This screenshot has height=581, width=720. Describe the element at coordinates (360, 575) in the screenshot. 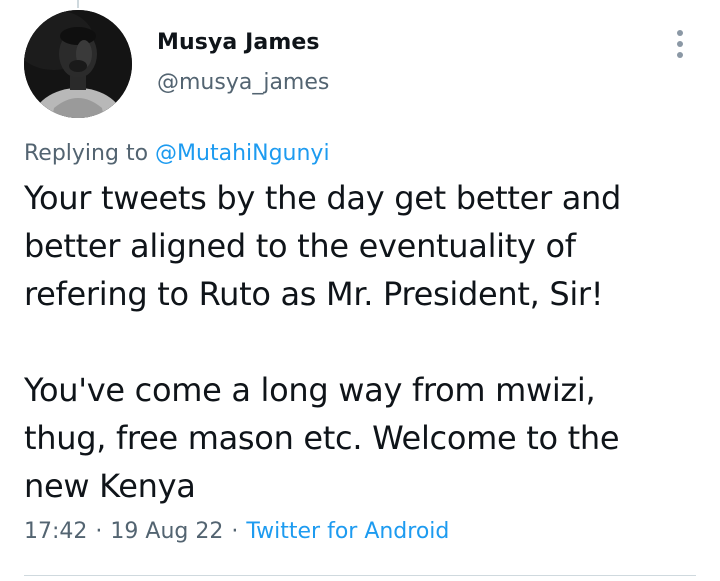

I see `divider` at that location.